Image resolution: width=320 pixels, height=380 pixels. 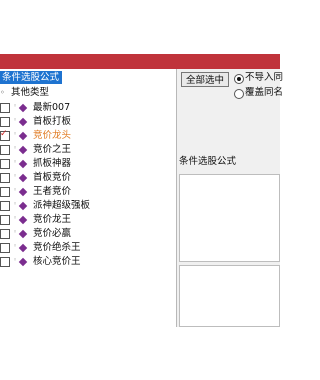 I want to click on expand-icon: ◦, so click(x=4, y=92).